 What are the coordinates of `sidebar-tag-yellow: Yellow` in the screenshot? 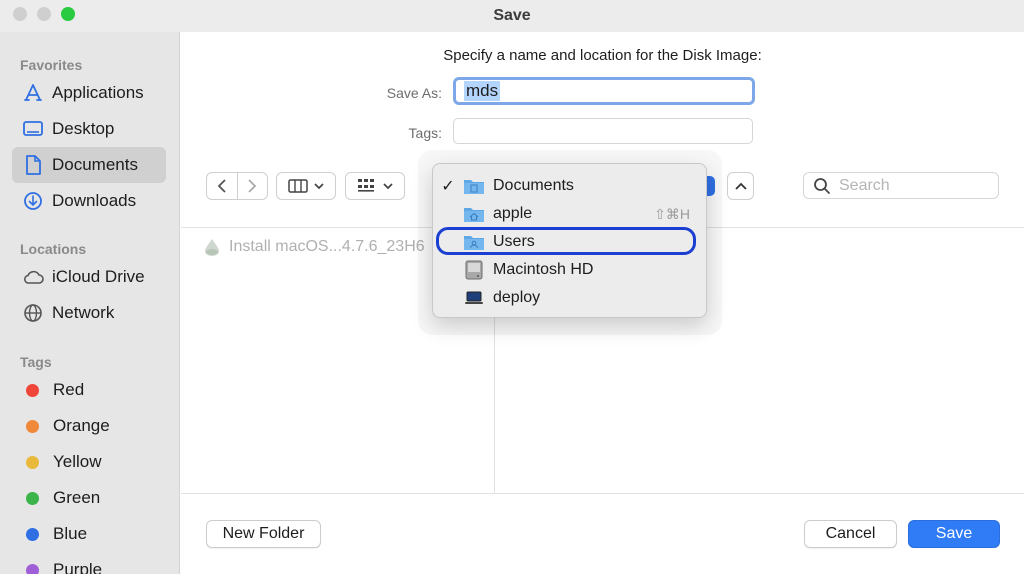 It's located at (89, 462).